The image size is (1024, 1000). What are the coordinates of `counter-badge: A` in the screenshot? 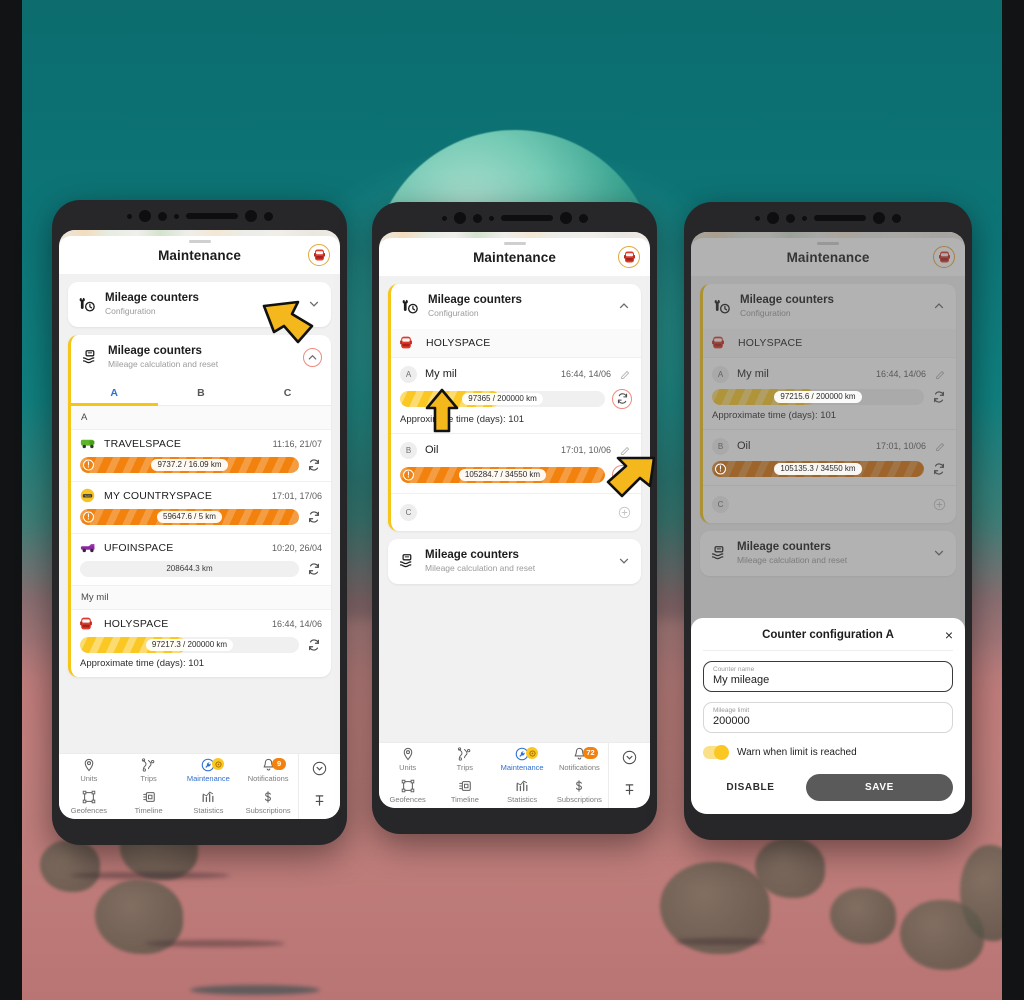 It's located at (408, 374).